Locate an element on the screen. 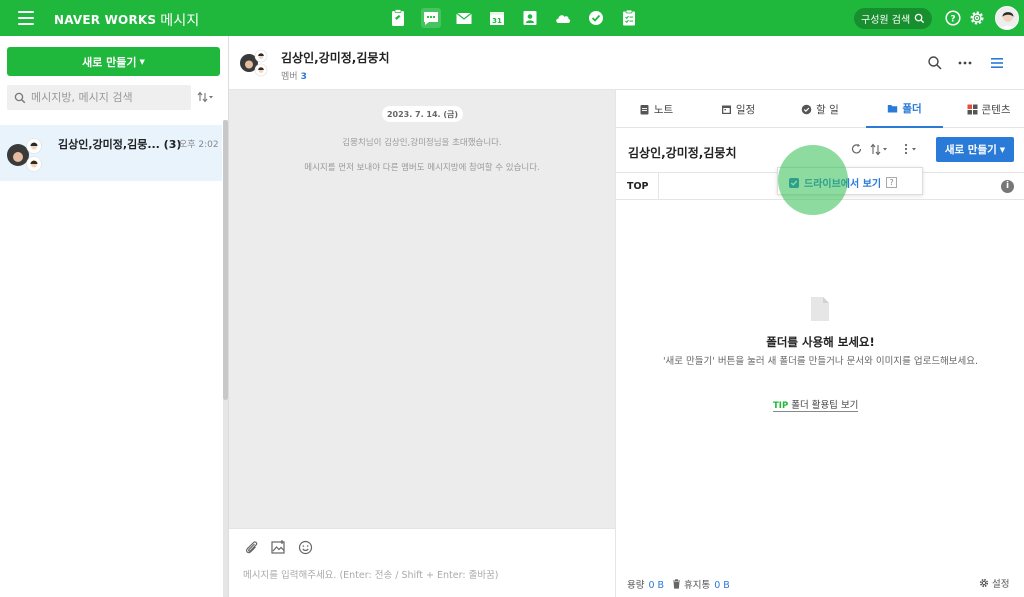  scrollbar is located at coordinates (225, 358).